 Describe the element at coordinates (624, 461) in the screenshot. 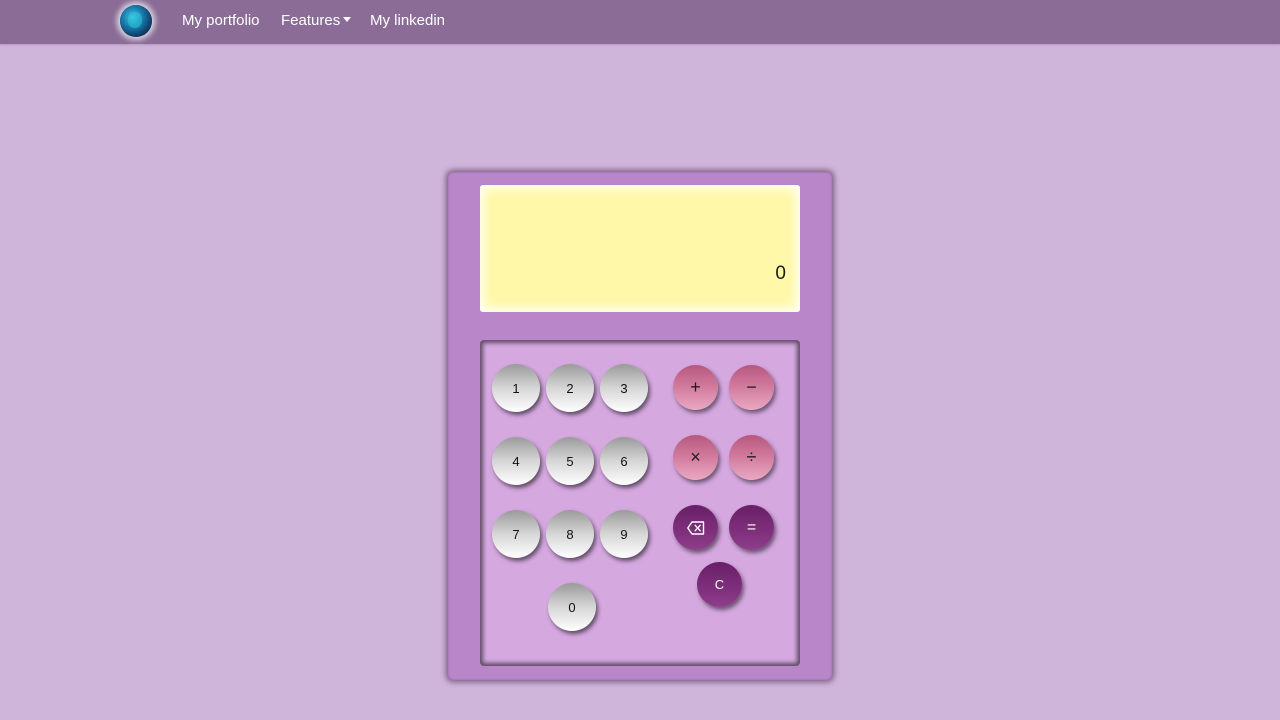

I see `digit-6-button: 6` at that location.